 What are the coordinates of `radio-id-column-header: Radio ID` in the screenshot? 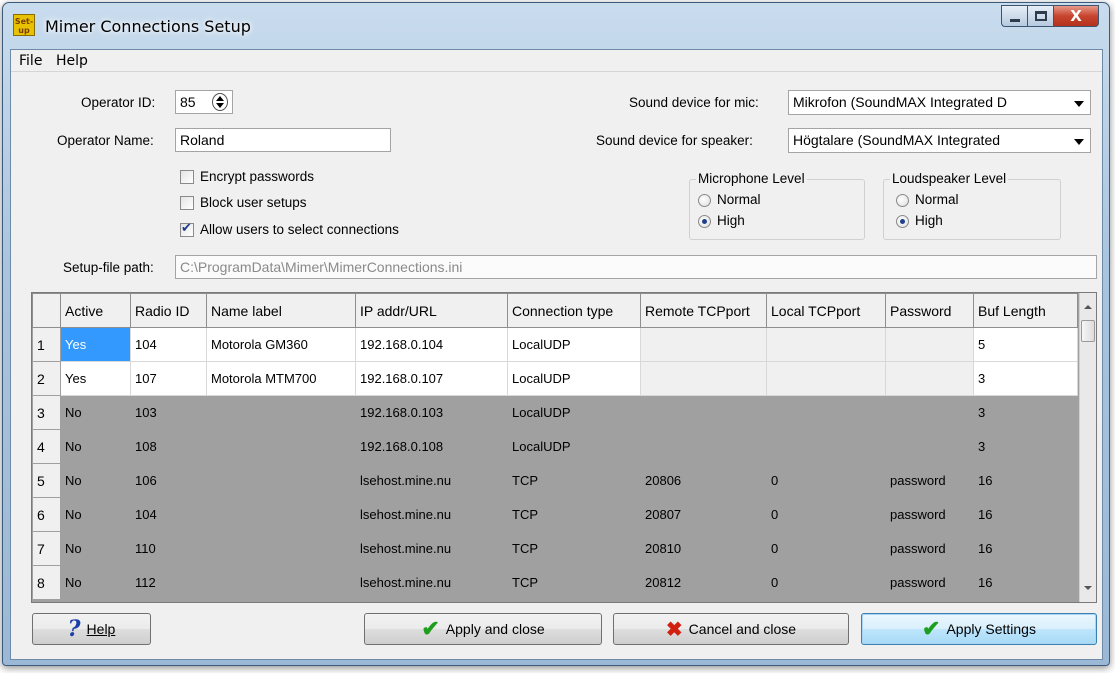 It's located at (168, 310).